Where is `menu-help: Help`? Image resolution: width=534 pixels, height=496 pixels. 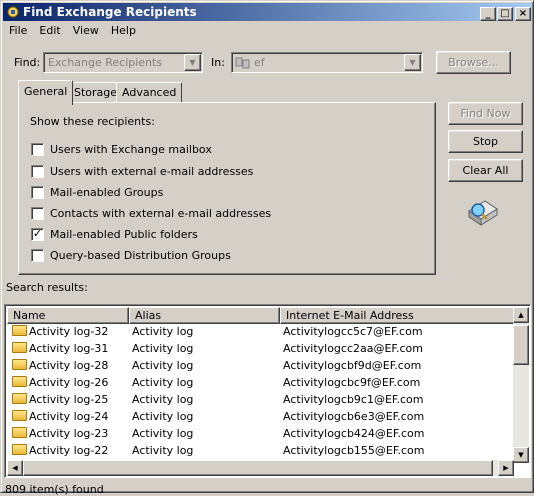 menu-help: Help is located at coordinates (123, 30).